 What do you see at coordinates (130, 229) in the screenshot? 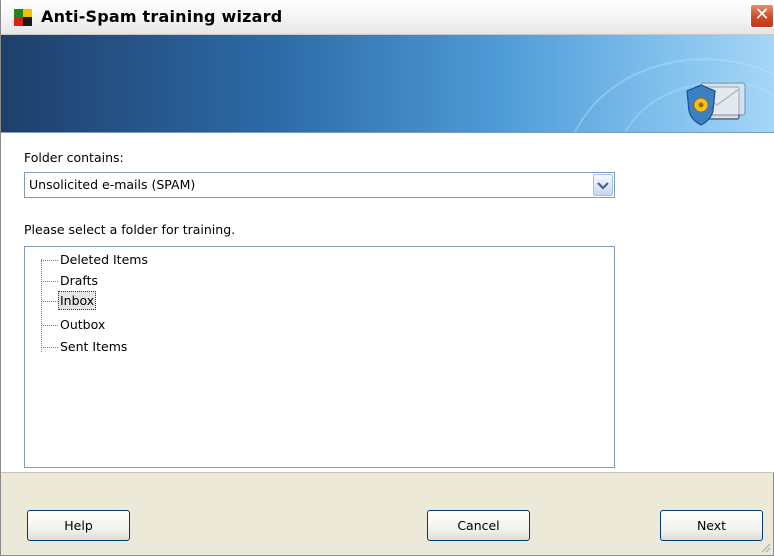
I see `select-folder-label: Please select a folder for training.` at bounding box center [130, 229].